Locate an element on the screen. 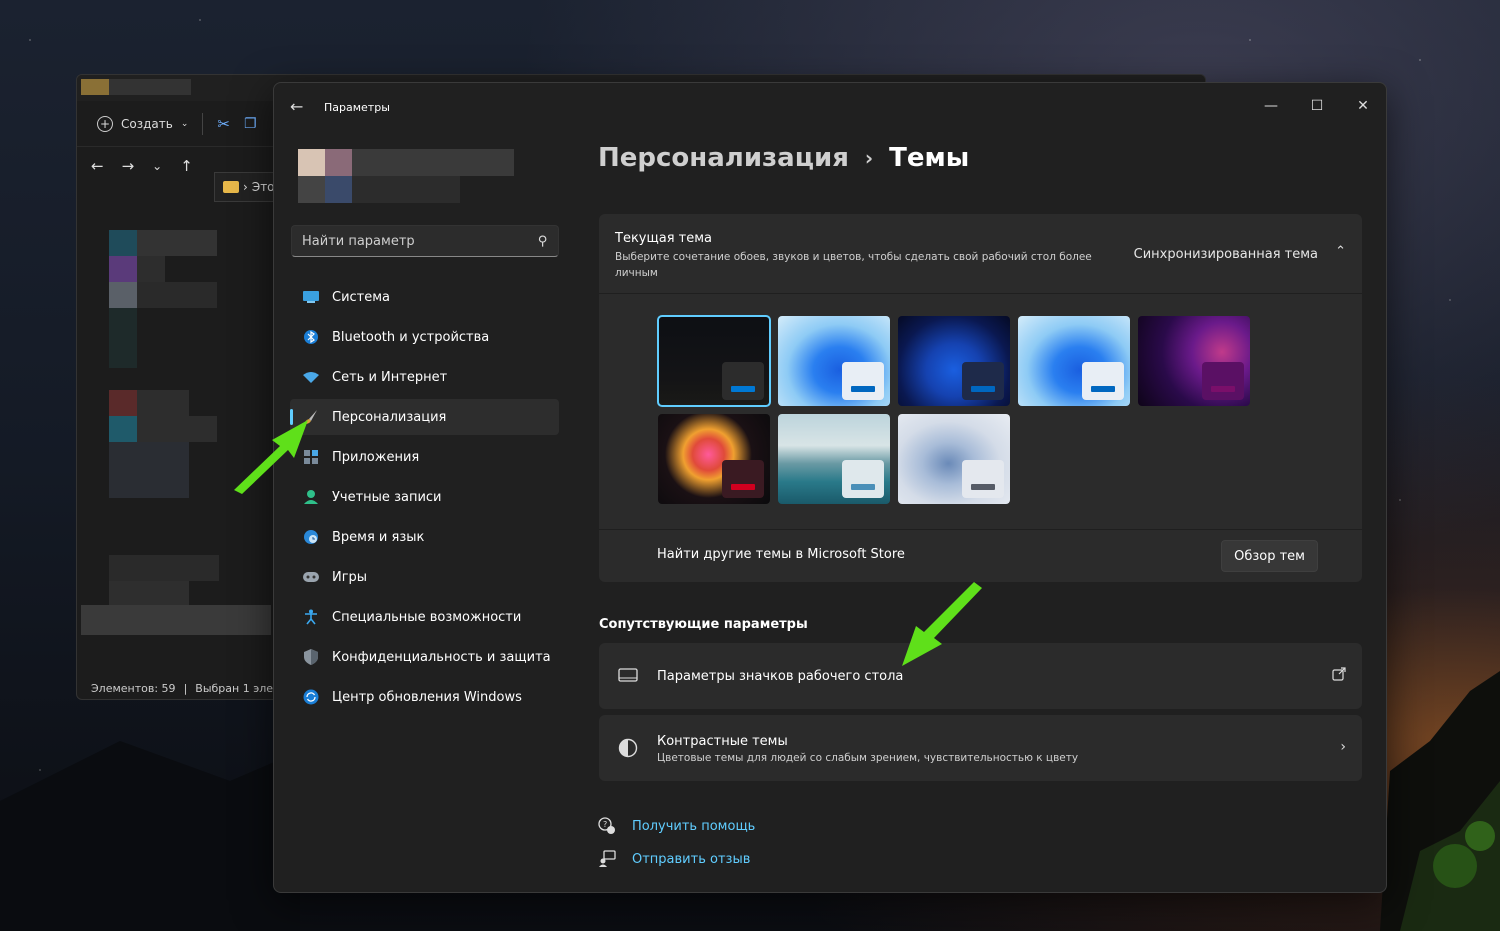  nav-item-personalization: Персонализация is located at coordinates (424, 417).